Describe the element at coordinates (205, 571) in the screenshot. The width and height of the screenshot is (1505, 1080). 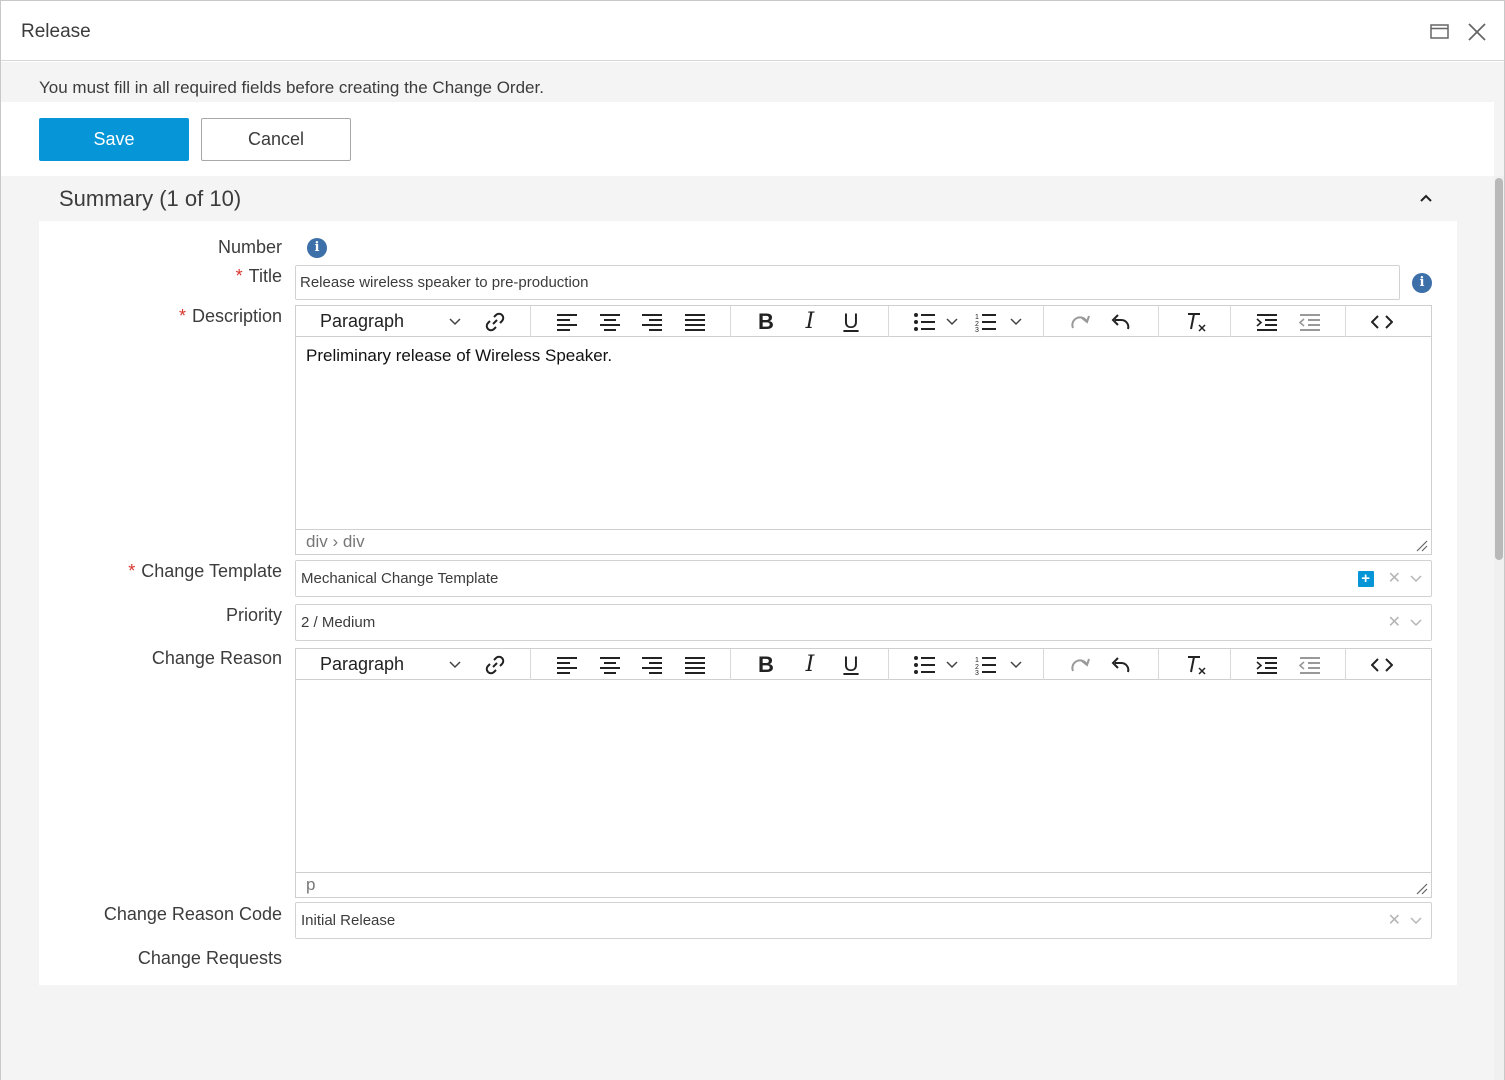
I see `change-template-label: * Change Template` at that location.